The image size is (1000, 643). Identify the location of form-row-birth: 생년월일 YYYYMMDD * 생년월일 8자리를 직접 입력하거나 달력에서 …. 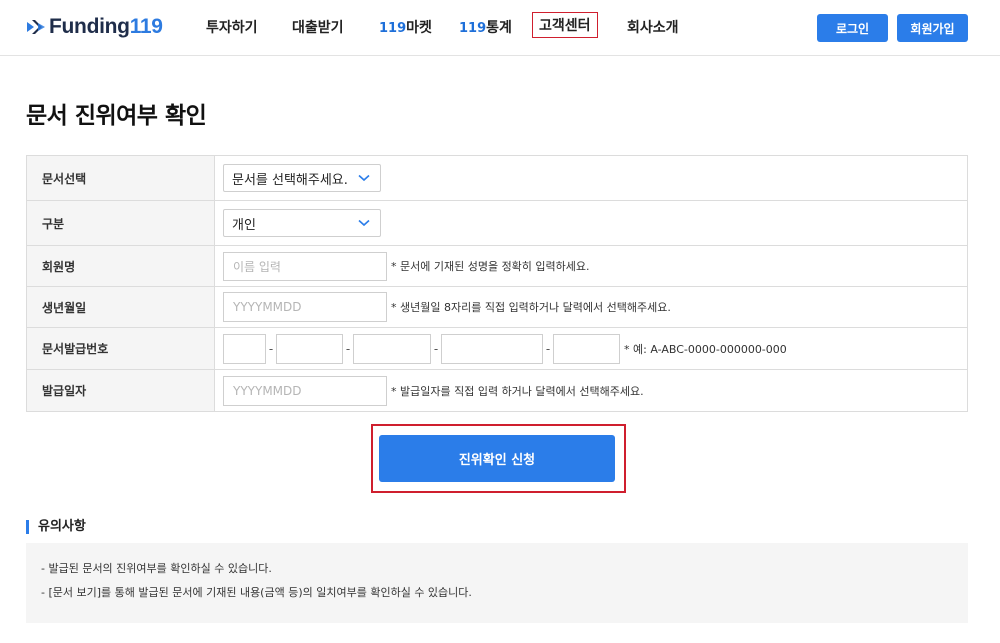
(497, 307).